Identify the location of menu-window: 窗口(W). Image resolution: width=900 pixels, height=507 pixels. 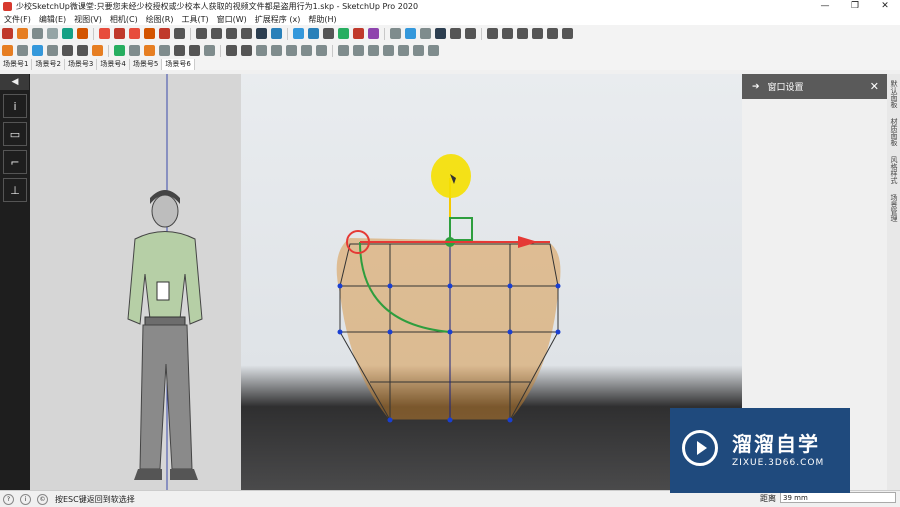
(232, 19).